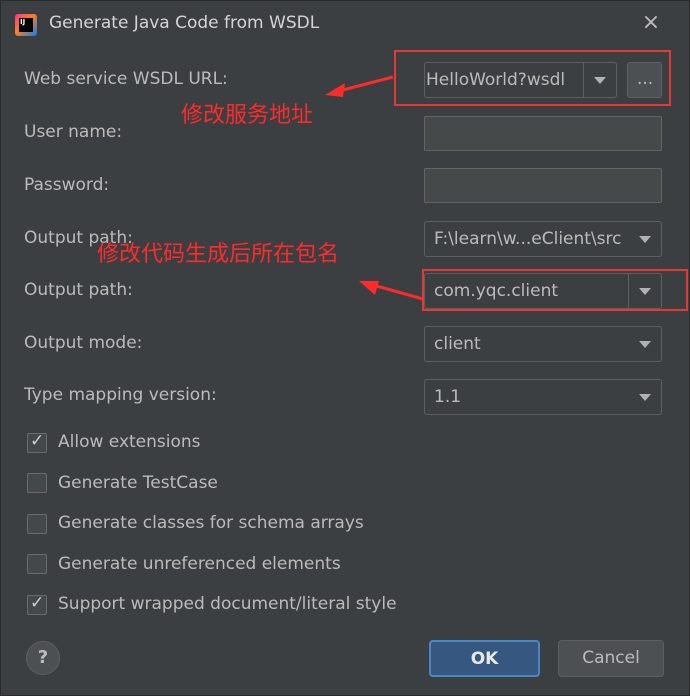  What do you see at coordinates (37, 524) in the screenshot?
I see `generate-schema-arrays-checkbox` at bounding box center [37, 524].